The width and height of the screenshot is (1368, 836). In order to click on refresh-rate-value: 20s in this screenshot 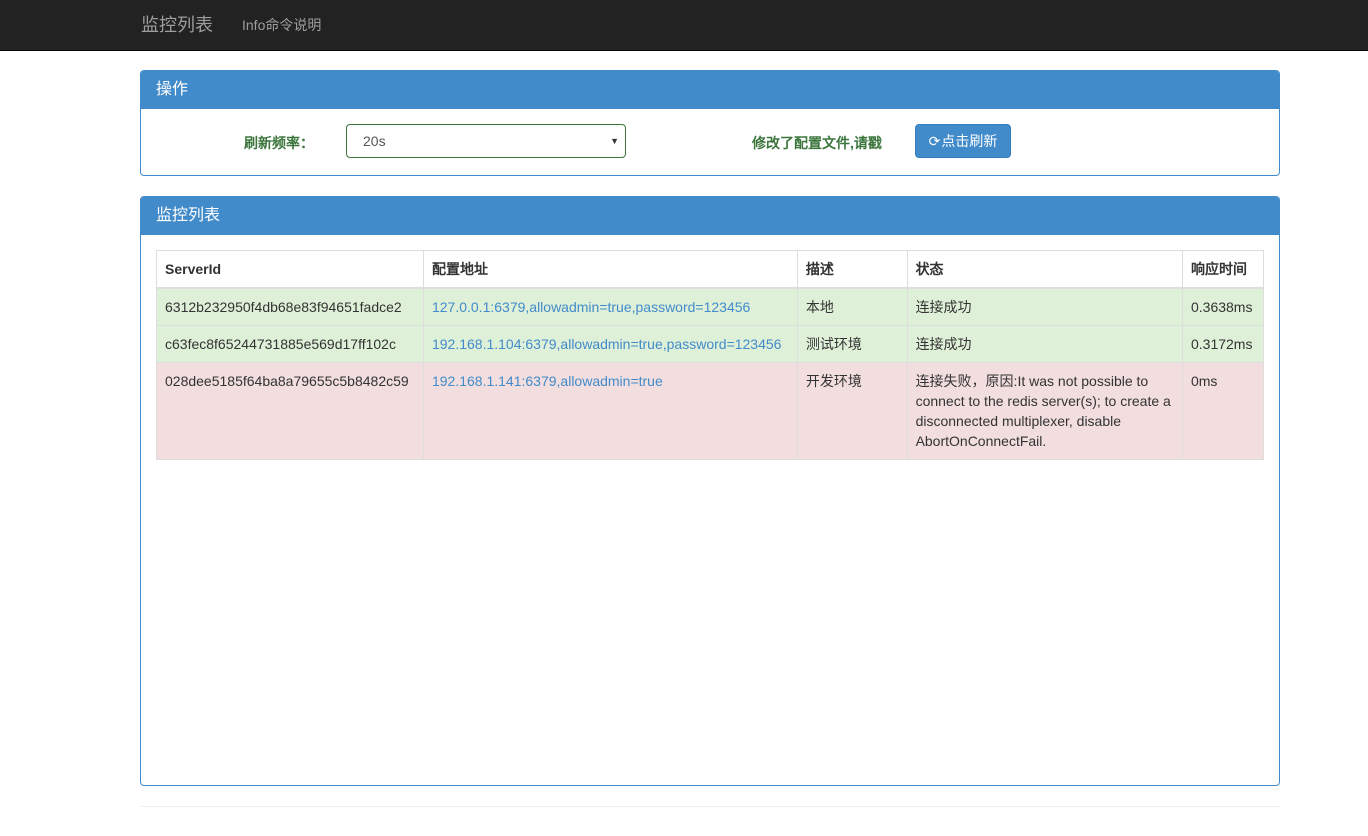, I will do `click(374, 141)`.